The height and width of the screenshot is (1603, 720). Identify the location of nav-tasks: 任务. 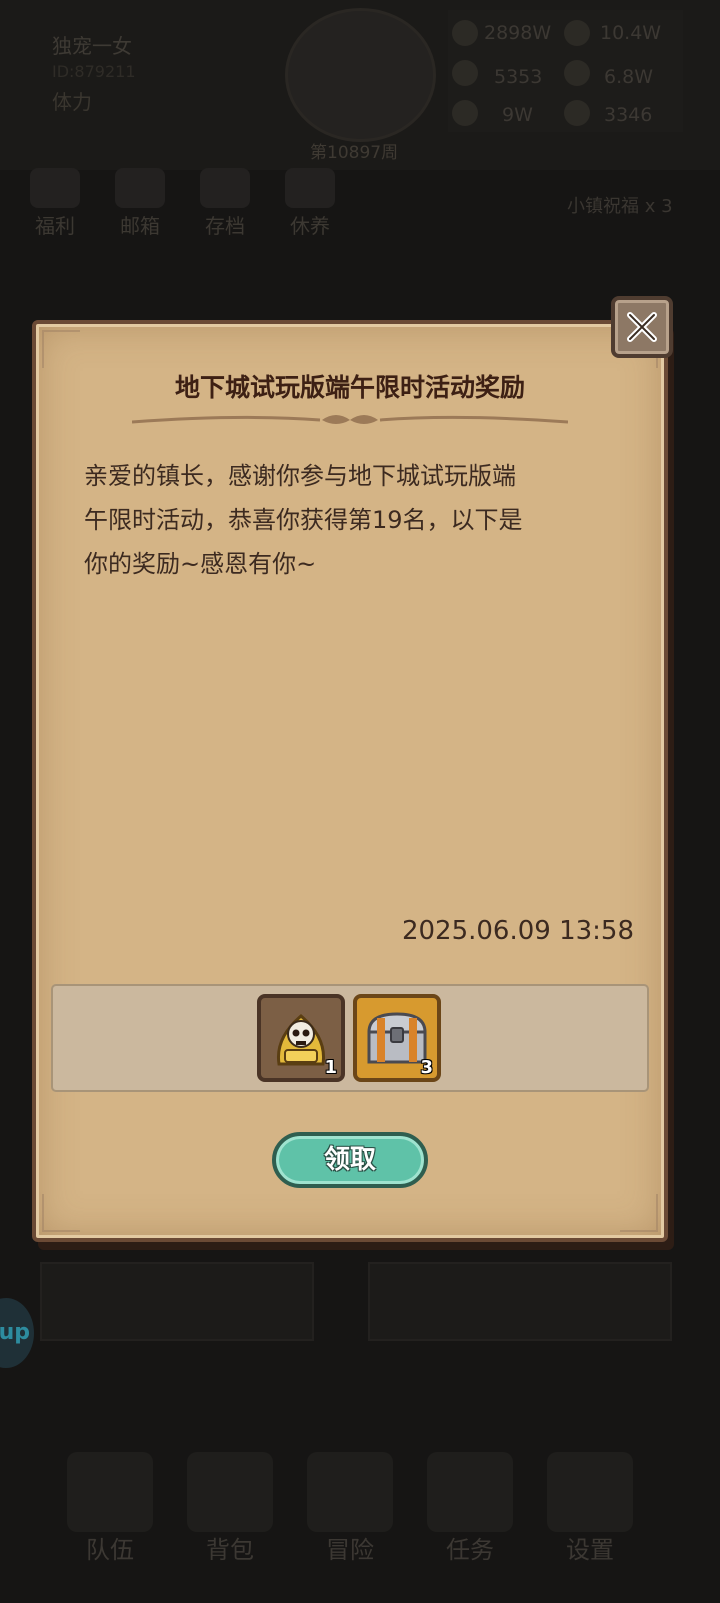
(470, 1508).